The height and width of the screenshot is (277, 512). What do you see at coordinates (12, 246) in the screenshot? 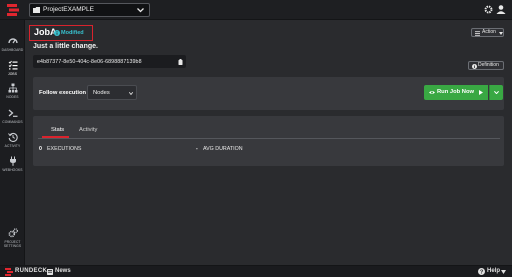
I see `sidebar-item-label: Settings` at bounding box center [12, 246].